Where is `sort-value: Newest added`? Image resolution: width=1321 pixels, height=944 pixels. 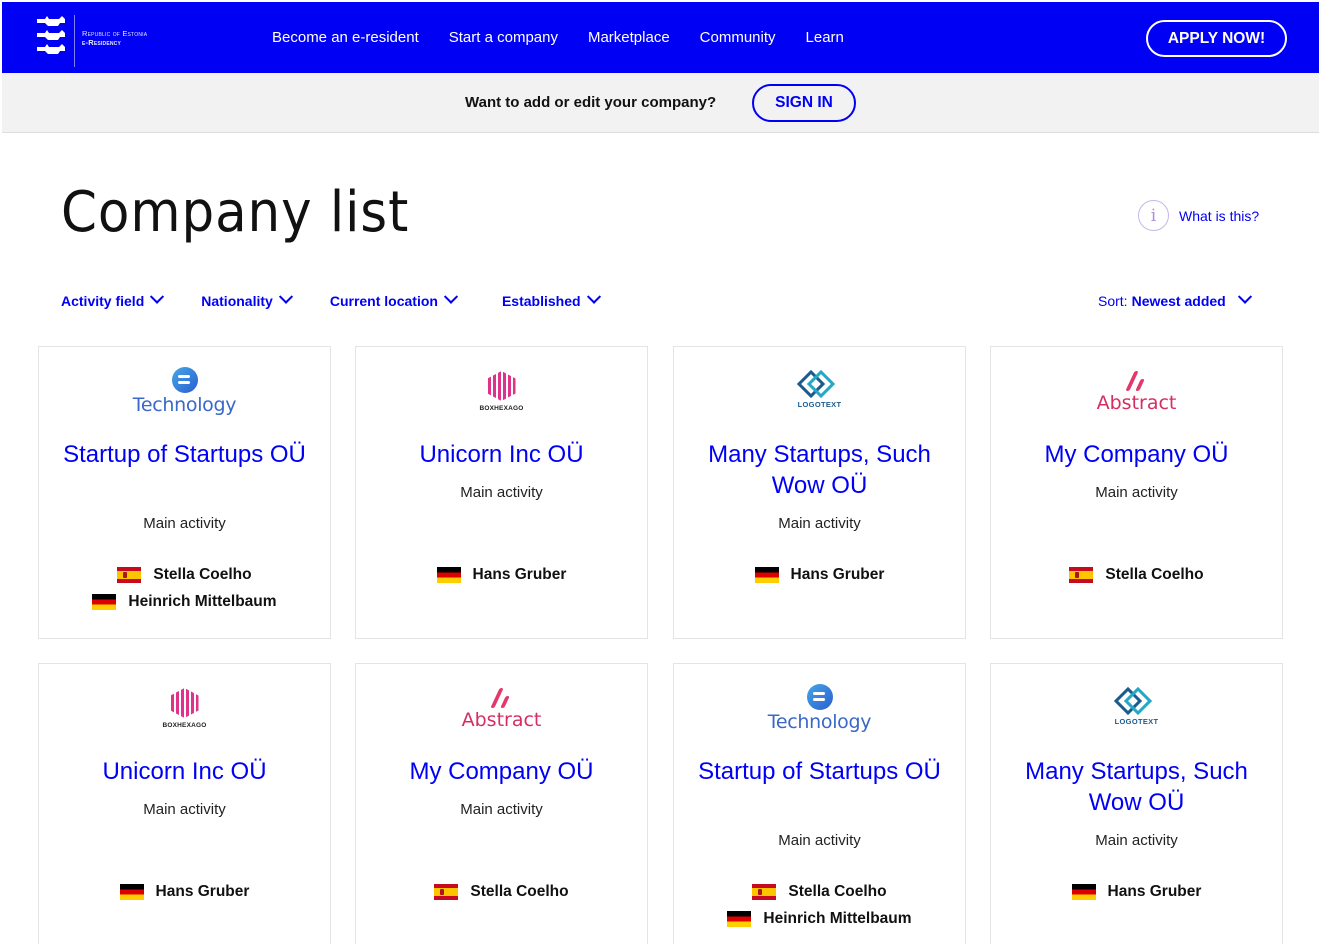
sort-value: Newest added is located at coordinates (1178, 301).